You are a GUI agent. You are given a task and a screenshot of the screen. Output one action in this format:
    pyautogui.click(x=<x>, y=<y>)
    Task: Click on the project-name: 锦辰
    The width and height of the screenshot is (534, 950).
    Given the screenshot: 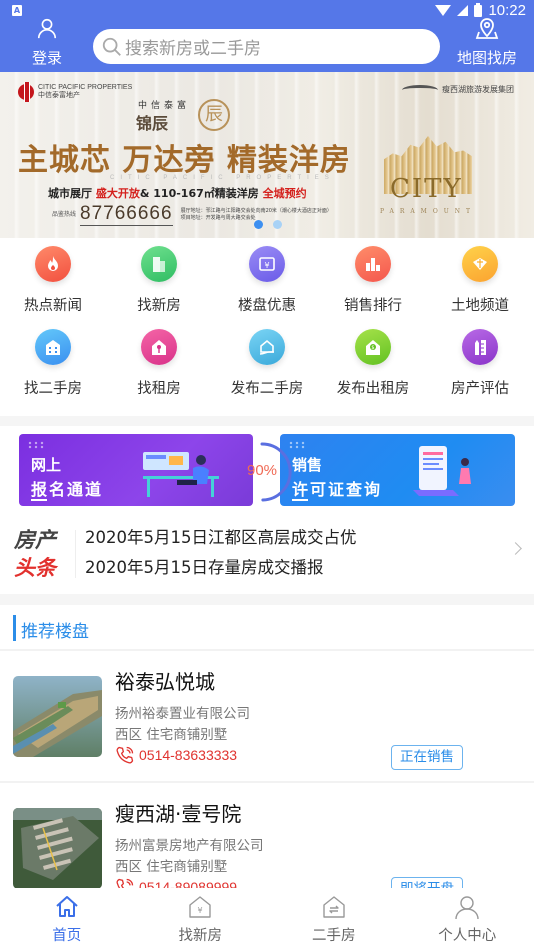 What is the action you would take?
    pyautogui.click(x=152, y=123)
    